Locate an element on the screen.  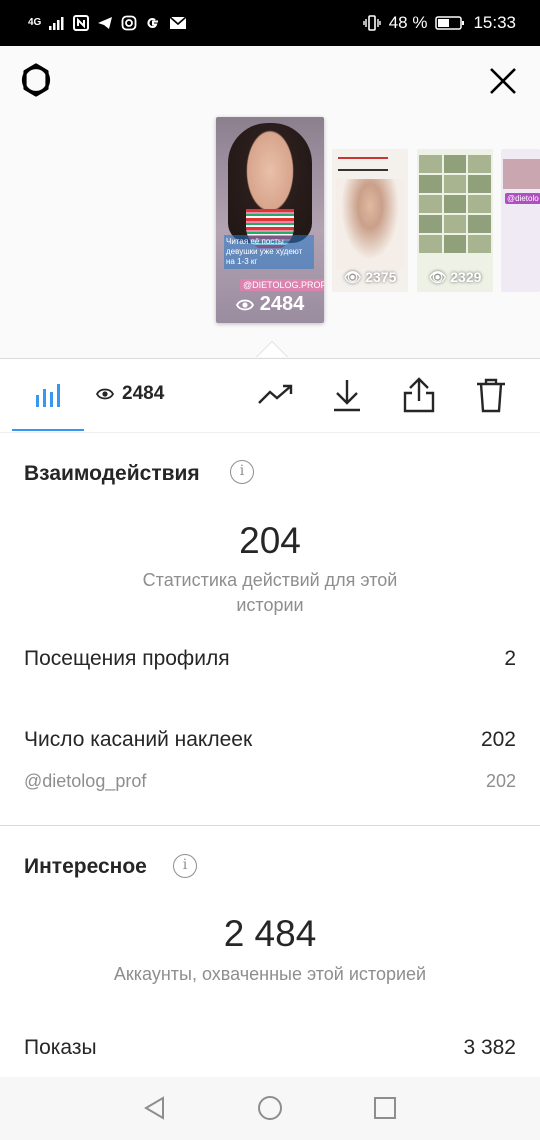
delete-button is located at coordinates (491, 395).